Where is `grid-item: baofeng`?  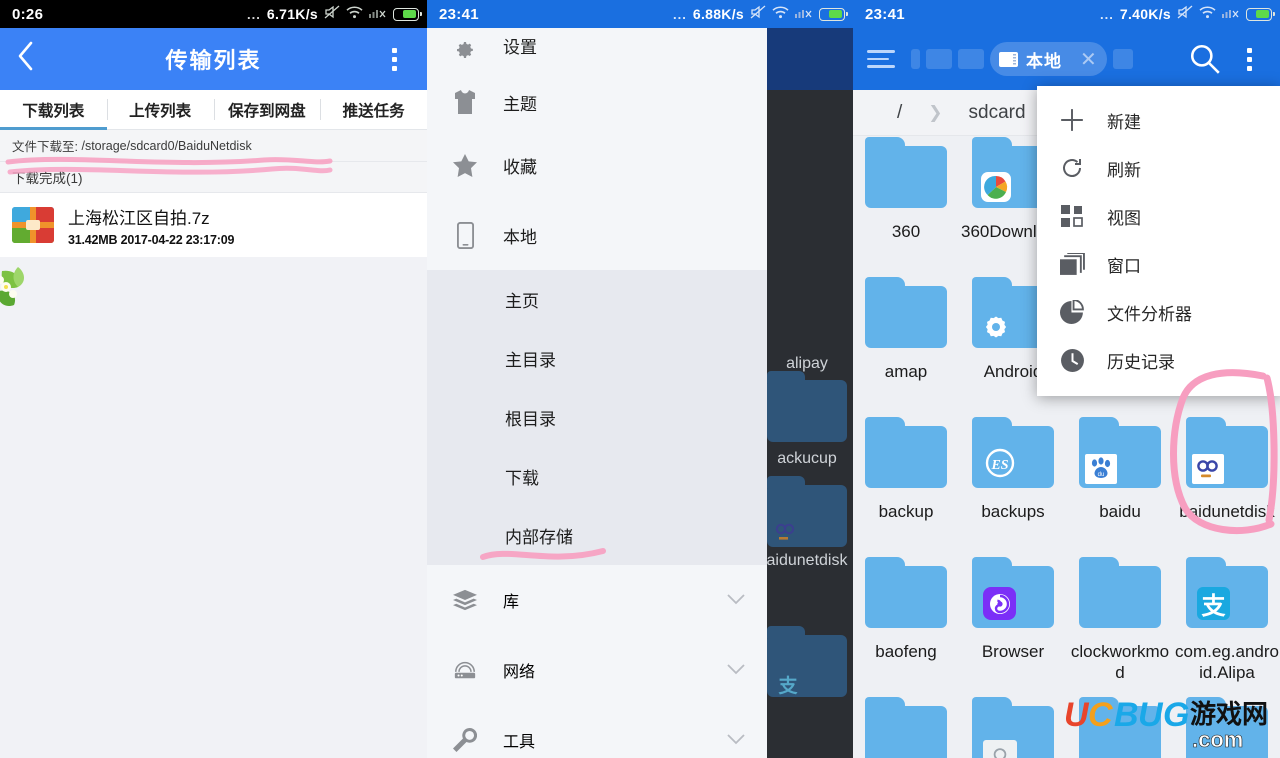
grid-item: baofeng is located at coordinates (906, 609).